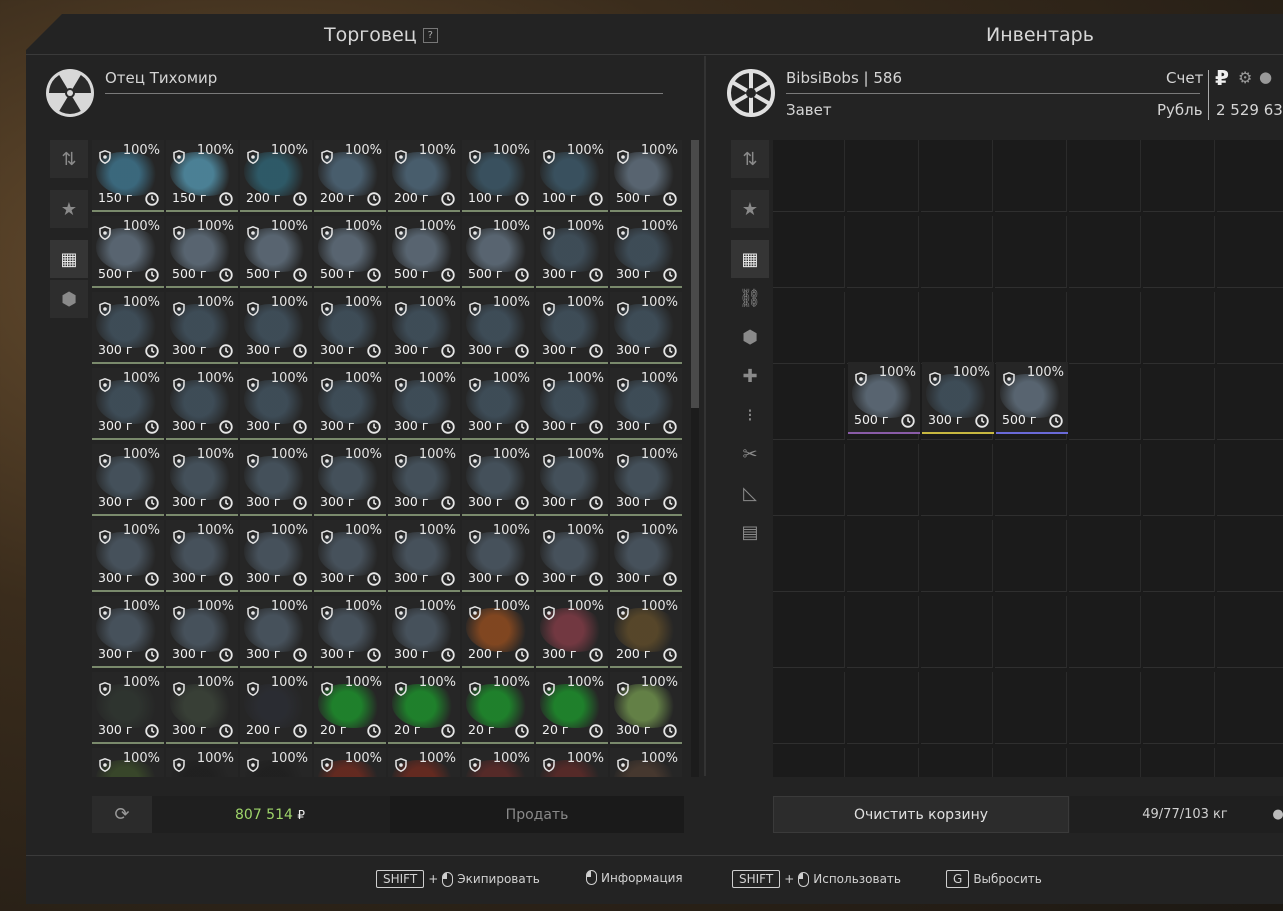 This screenshot has width=1283, height=911. Describe the element at coordinates (430, 35) in the screenshot. I see `help-button: ?` at that location.